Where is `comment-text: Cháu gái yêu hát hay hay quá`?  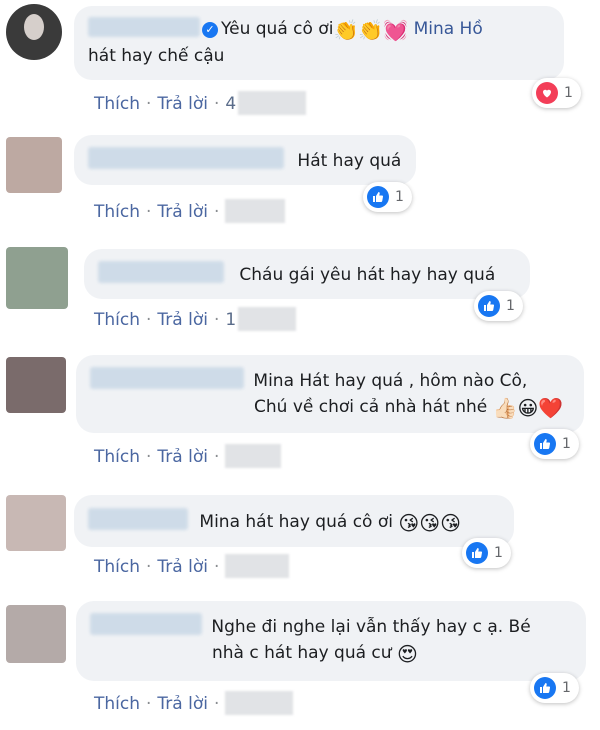 comment-text: Cháu gái yêu hát hay hay quá is located at coordinates (367, 275).